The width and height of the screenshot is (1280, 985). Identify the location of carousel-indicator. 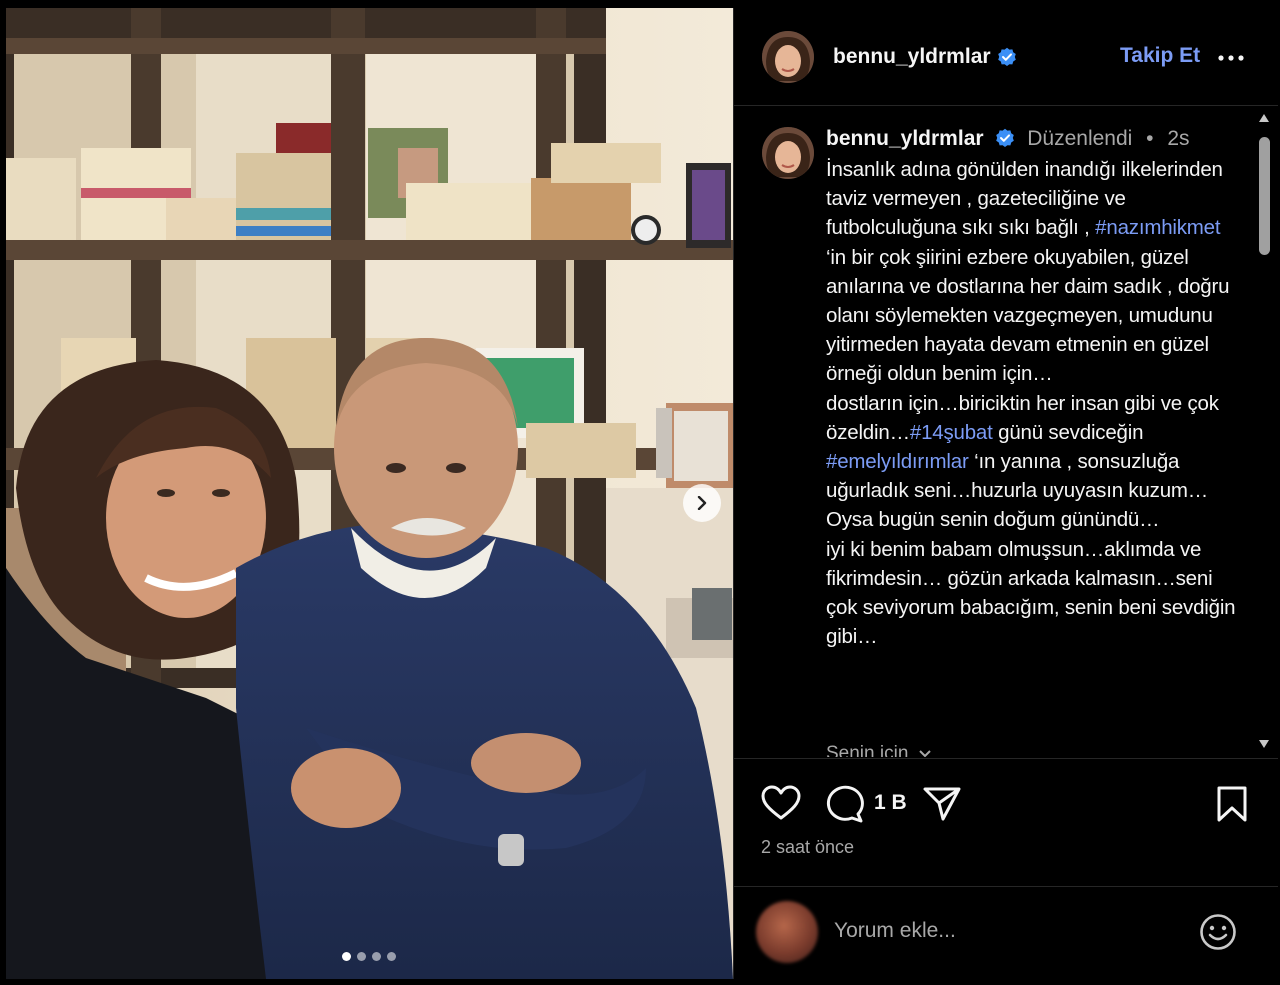
(369, 956).